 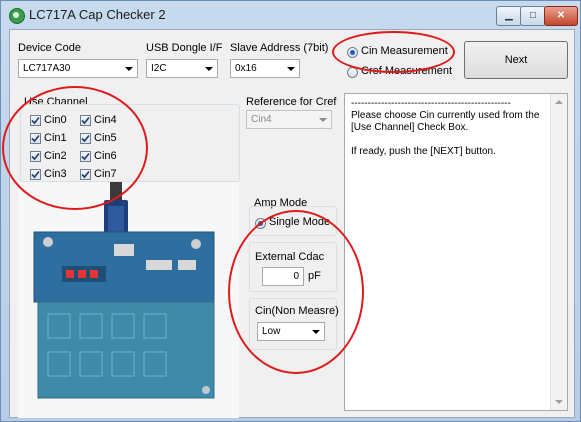 I want to click on minimize-icon: ▁, so click(x=509, y=15).